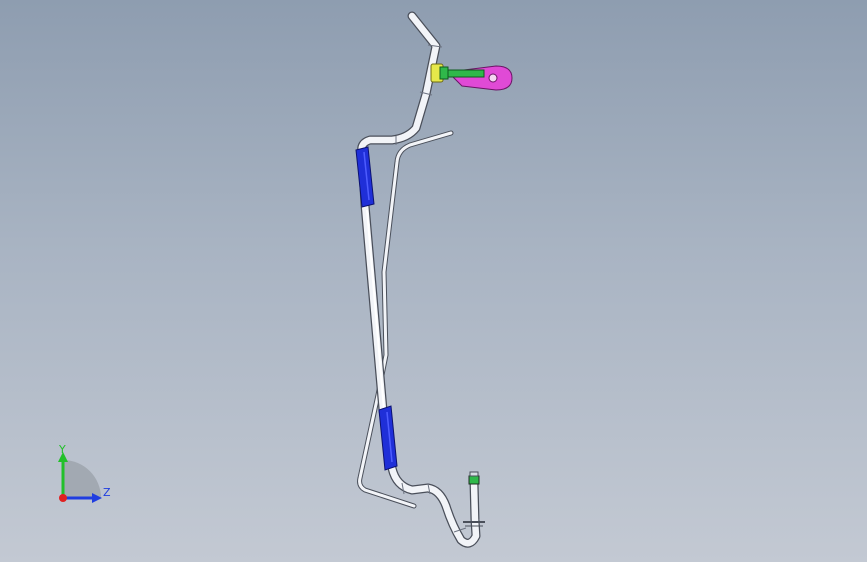 This screenshot has height=562, width=867. I want to click on upper-protective-sleeve, so click(365, 177).